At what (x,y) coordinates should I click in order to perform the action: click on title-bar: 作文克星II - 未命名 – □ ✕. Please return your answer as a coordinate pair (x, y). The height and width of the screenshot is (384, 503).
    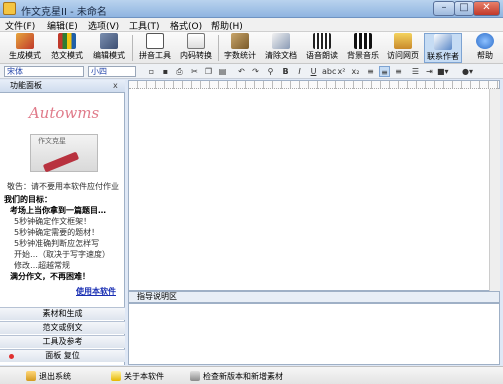
    Looking at the image, I should click on (251, 9).